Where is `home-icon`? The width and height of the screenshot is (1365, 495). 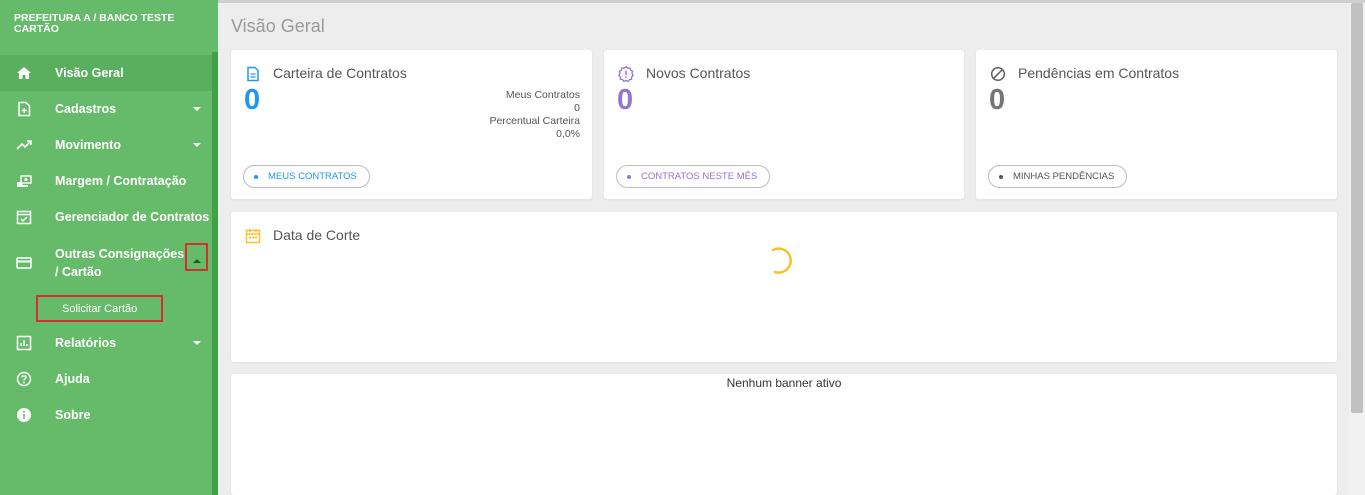 home-icon is located at coordinates (24, 73).